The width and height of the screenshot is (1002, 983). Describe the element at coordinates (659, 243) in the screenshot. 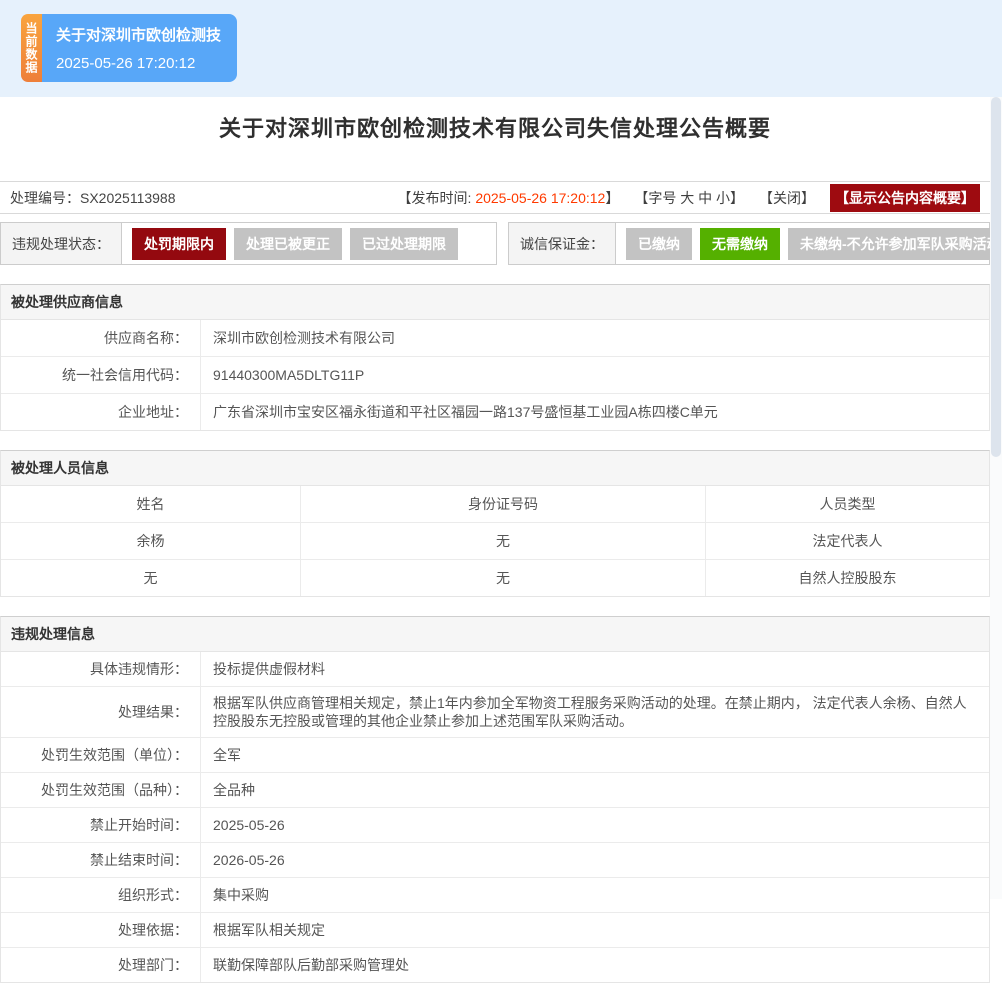

I see `deposit-option-paid: 已缴纳` at that location.